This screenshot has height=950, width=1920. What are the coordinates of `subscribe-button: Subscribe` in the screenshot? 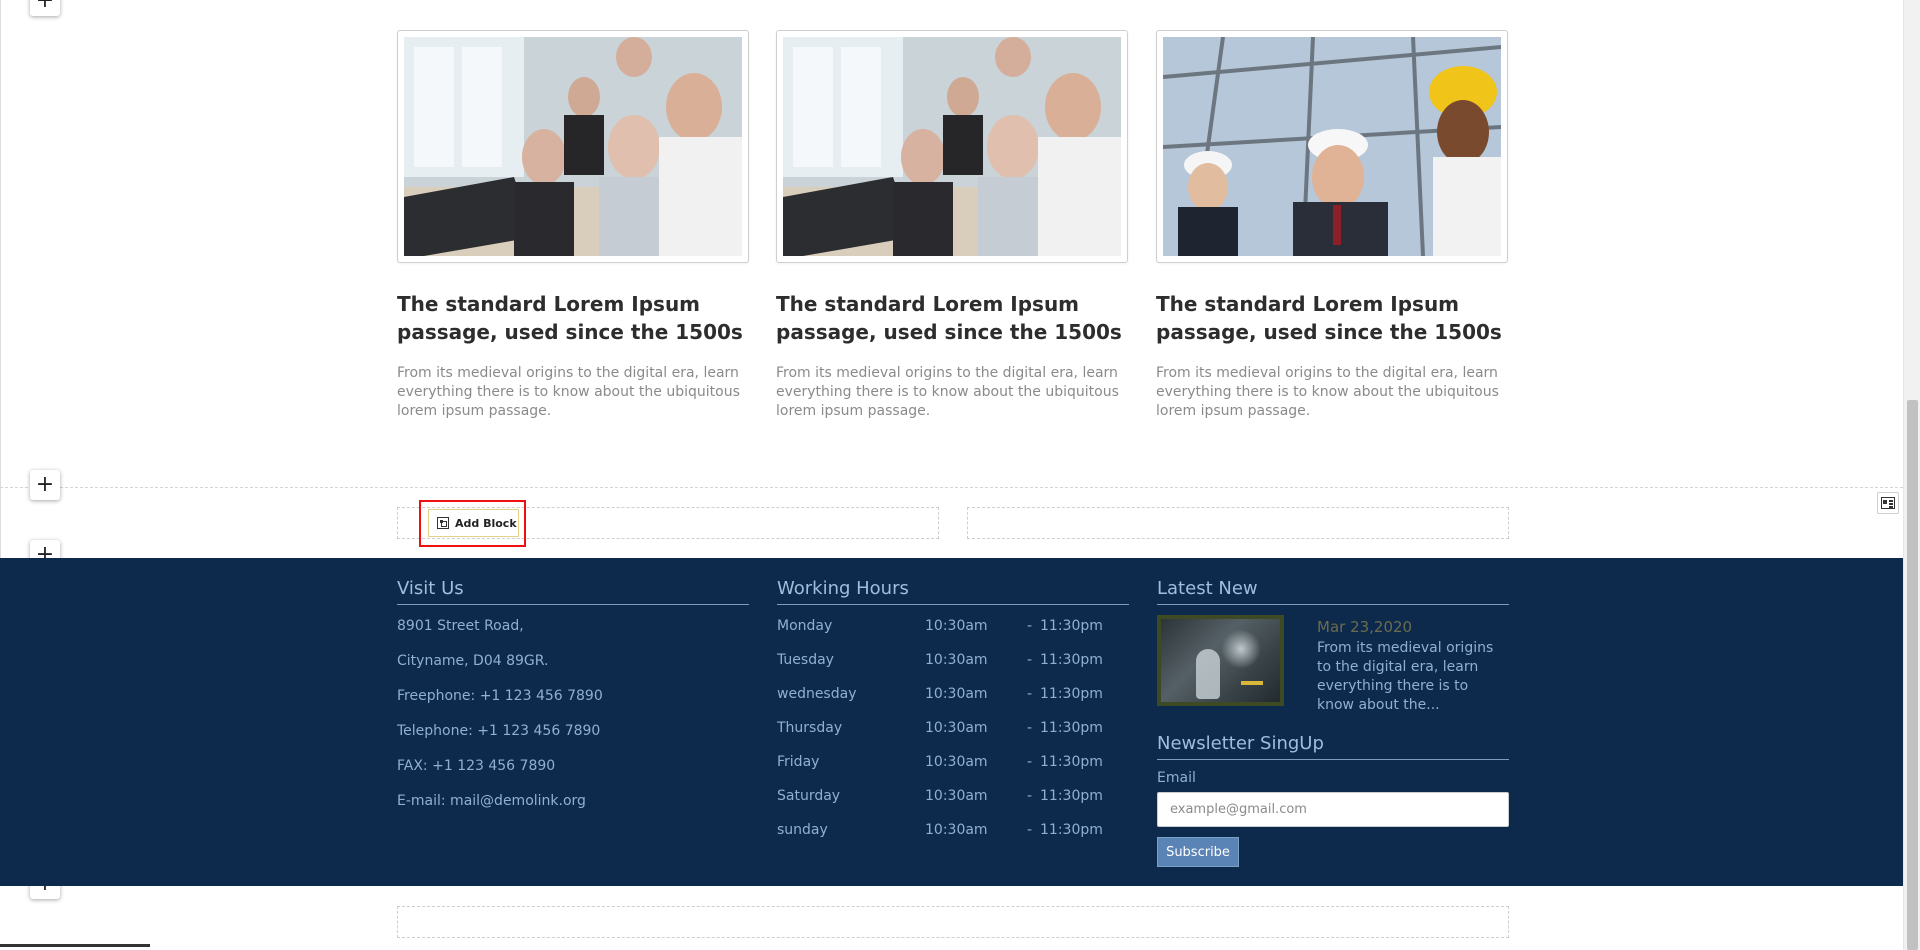 It's located at (1198, 852).